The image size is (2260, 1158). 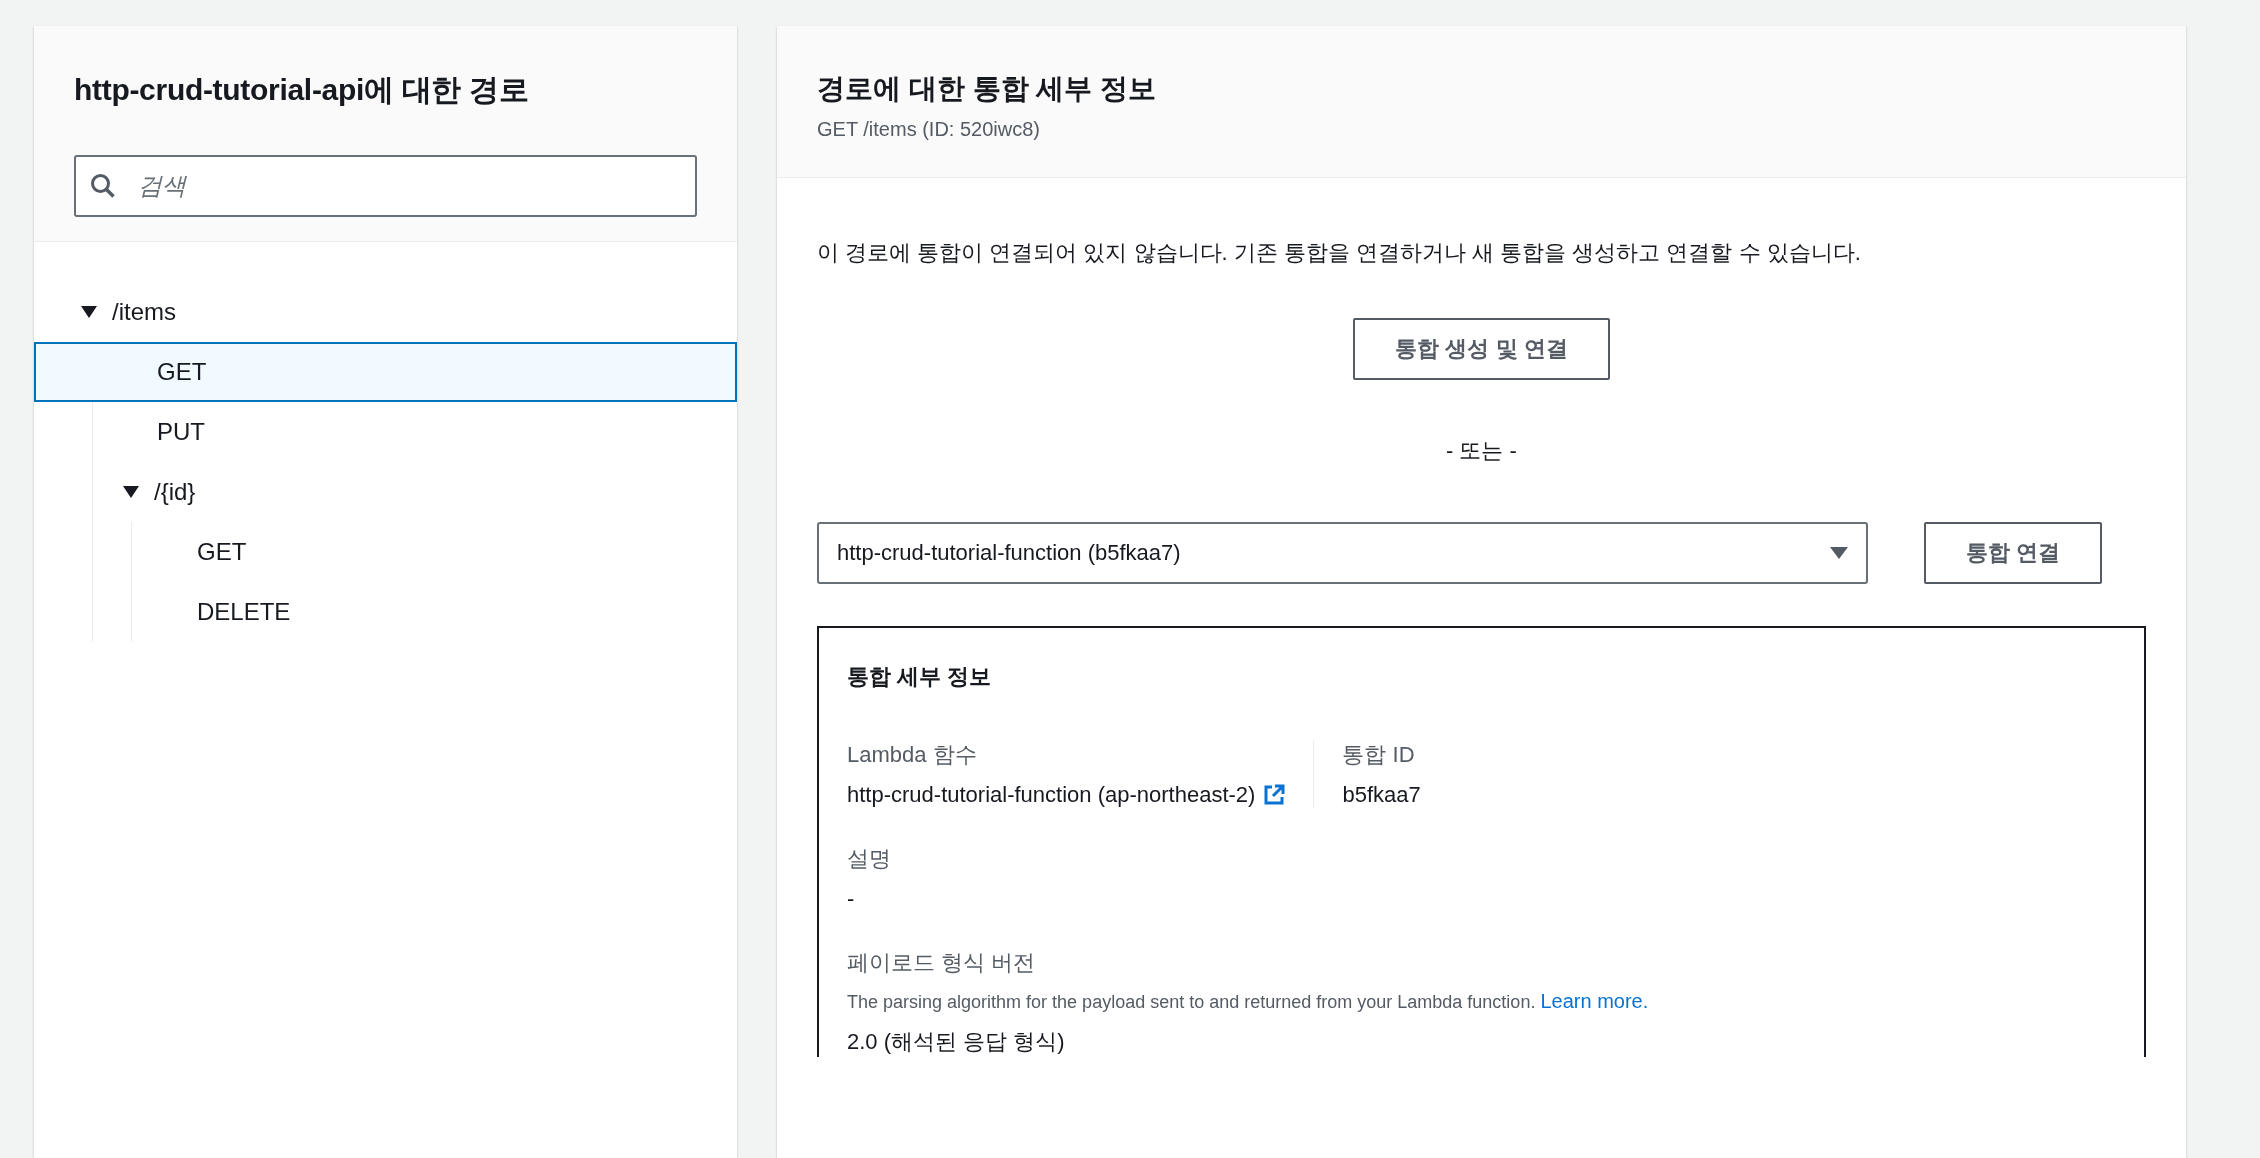 What do you see at coordinates (1481, 451) in the screenshot?
I see `separator-text: - 또는 -` at bounding box center [1481, 451].